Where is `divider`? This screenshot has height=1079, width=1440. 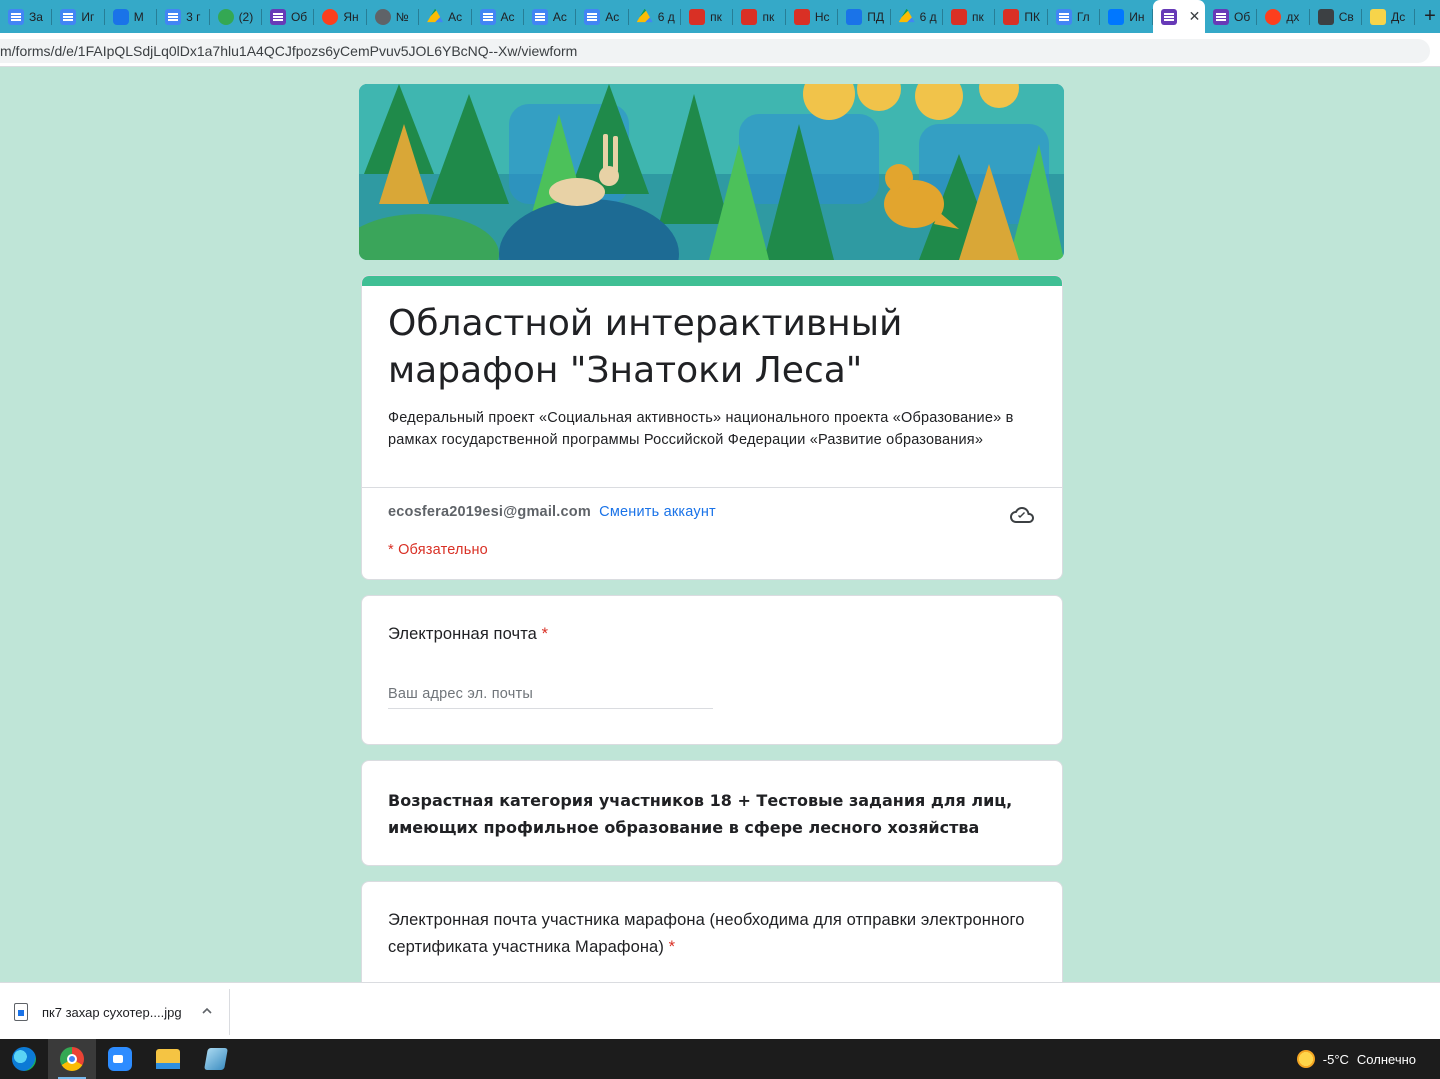
divider is located at coordinates (712, 487).